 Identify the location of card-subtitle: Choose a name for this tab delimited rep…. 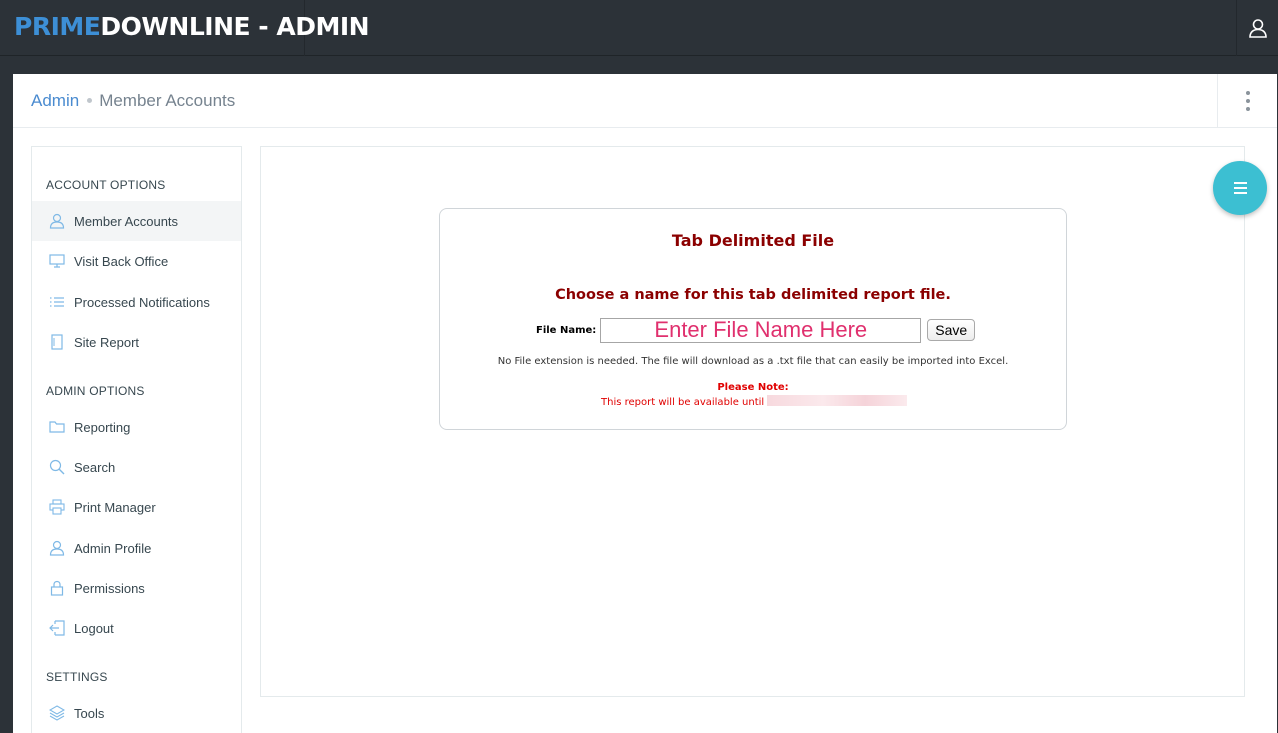
(753, 295).